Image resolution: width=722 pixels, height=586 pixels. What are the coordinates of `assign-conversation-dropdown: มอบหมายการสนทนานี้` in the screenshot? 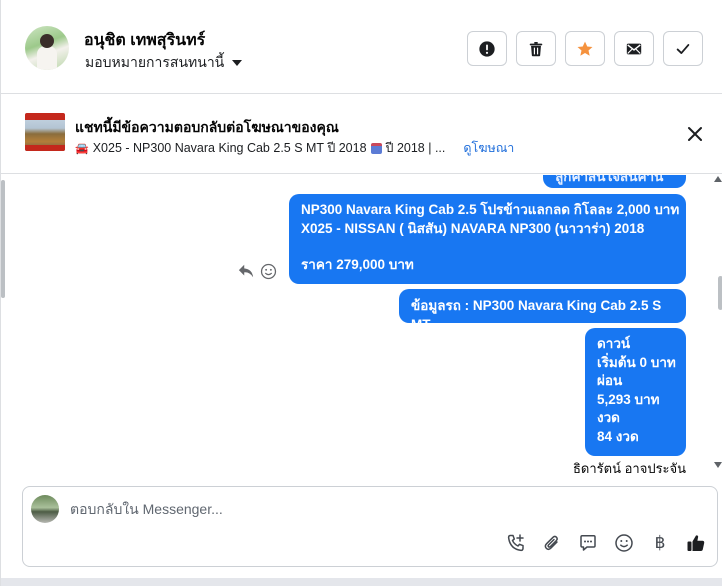 It's located at (164, 63).